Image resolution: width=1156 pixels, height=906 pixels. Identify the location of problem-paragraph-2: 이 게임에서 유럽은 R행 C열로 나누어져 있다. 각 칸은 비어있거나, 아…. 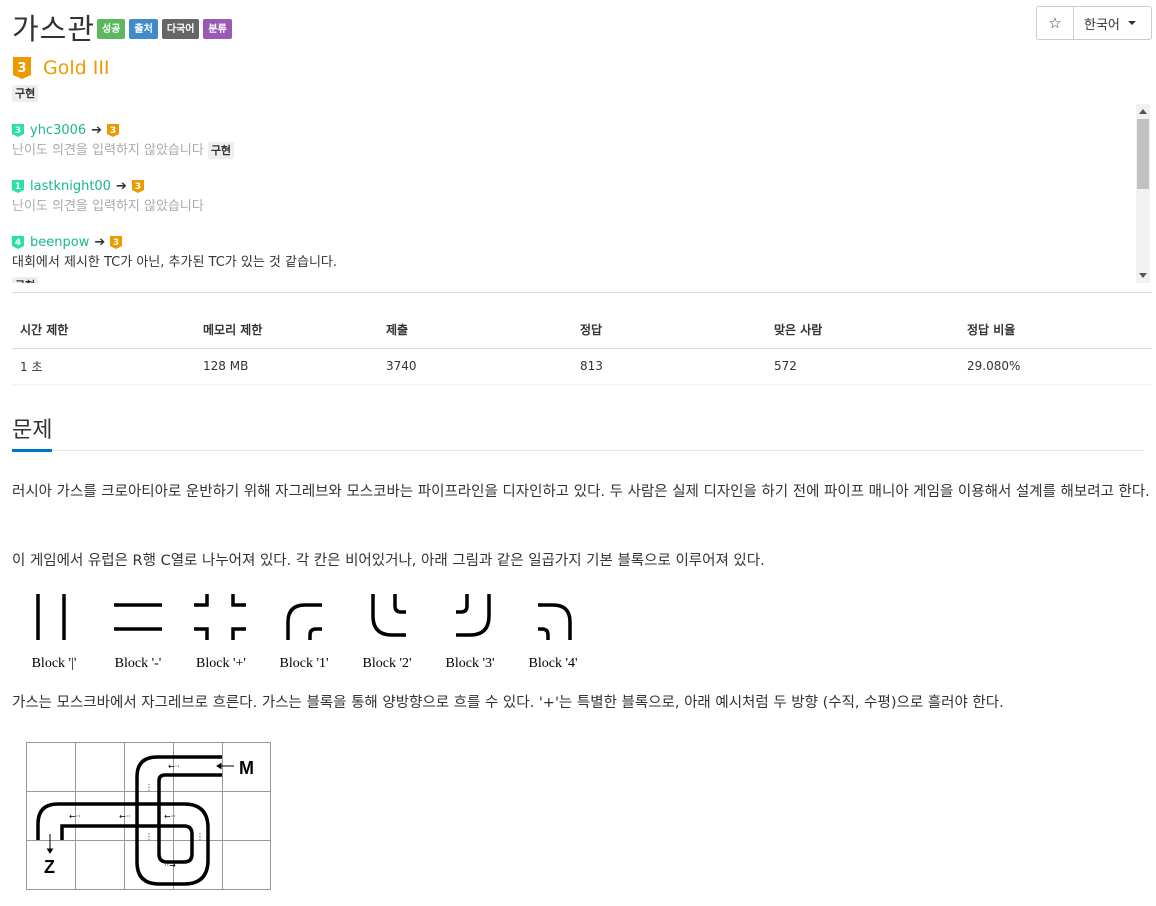
(388, 561).